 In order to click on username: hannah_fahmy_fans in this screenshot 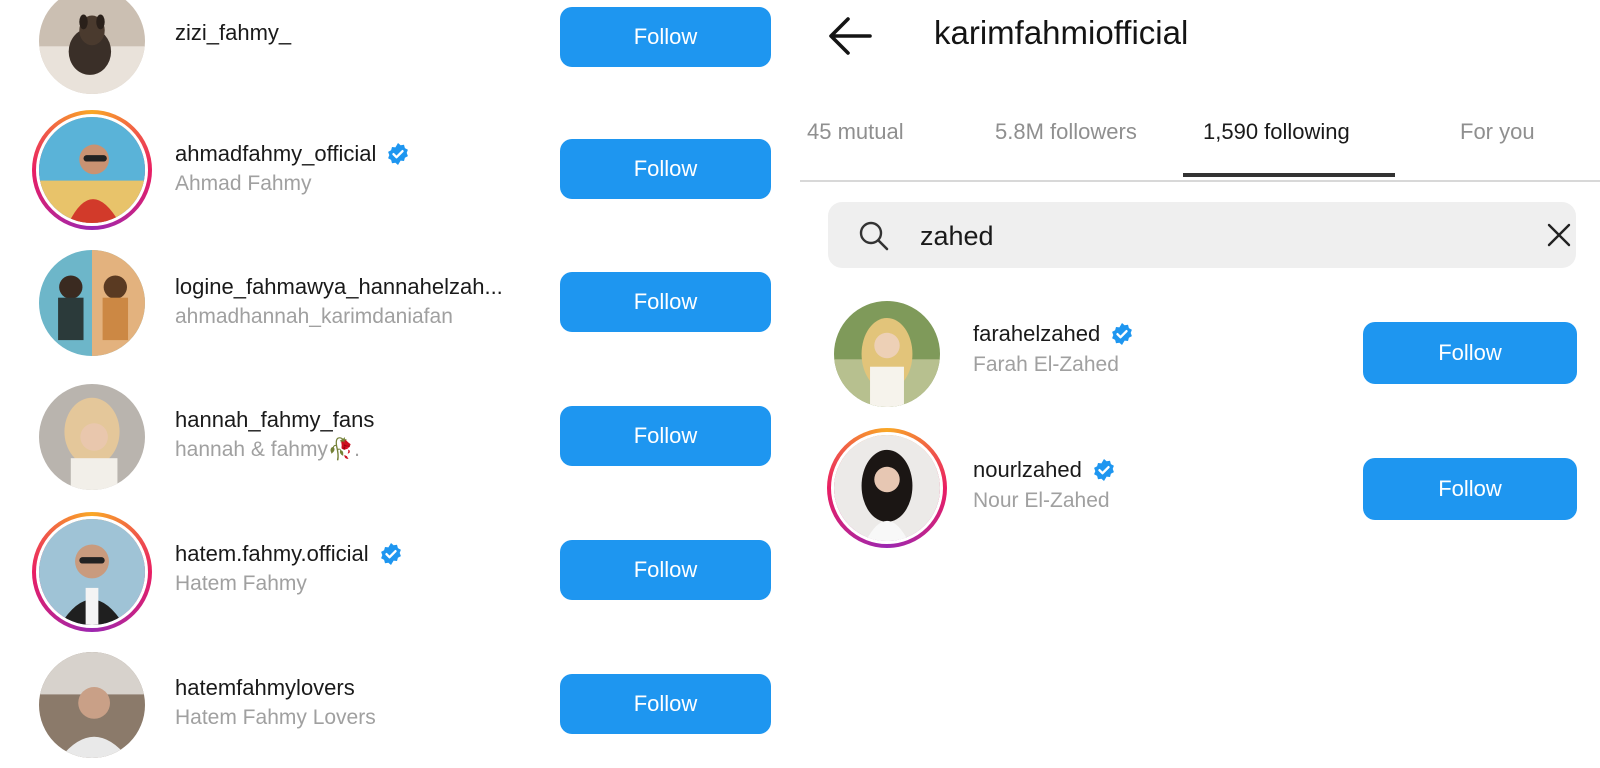, I will do `click(274, 420)`.